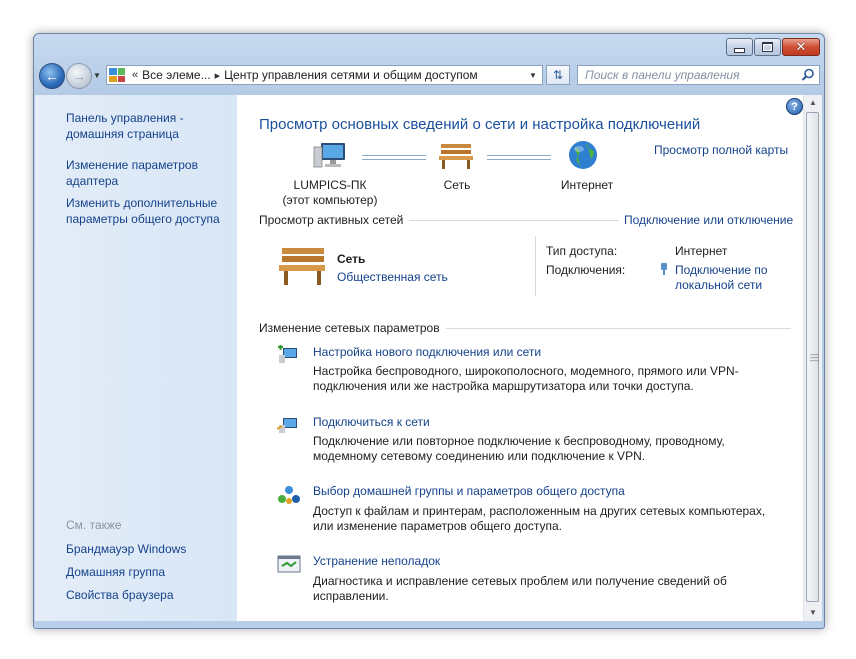  What do you see at coordinates (351, 75) in the screenshot?
I see `breadcrumb-network-center: Центр управления сетями и общим доступом` at bounding box center [351, 75].